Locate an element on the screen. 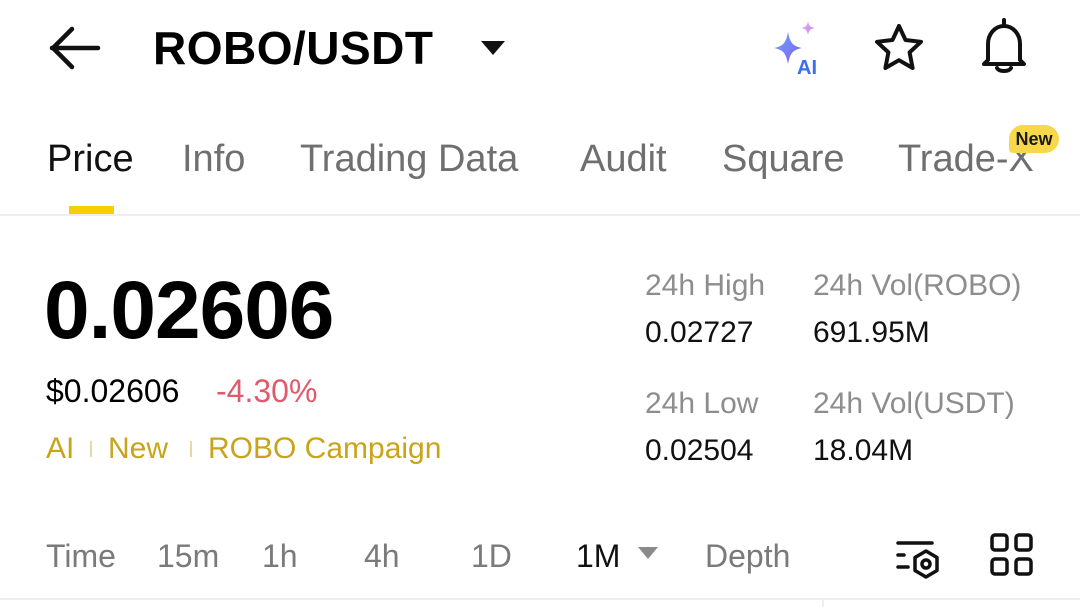 This screenshot has height=607, width=1080. favorite-button is located at coordinates (899, 48).